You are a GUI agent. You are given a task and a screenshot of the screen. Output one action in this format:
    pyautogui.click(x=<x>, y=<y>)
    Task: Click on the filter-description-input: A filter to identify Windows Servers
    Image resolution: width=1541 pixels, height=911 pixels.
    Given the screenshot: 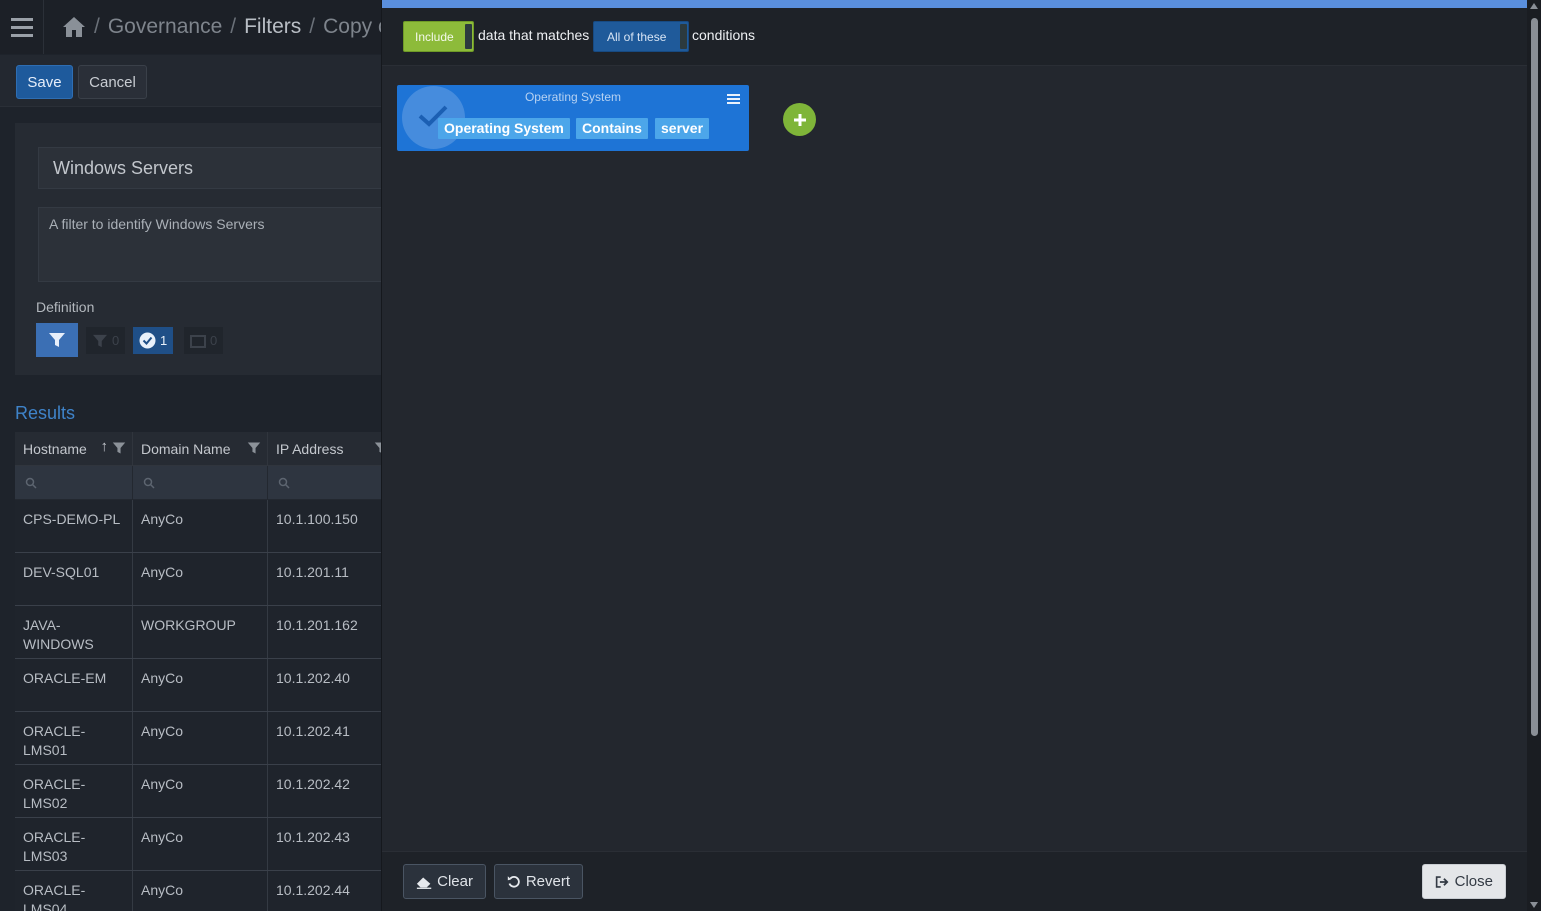 What is the action you would take?
    pyautogui.click(x=213, y=244)
    